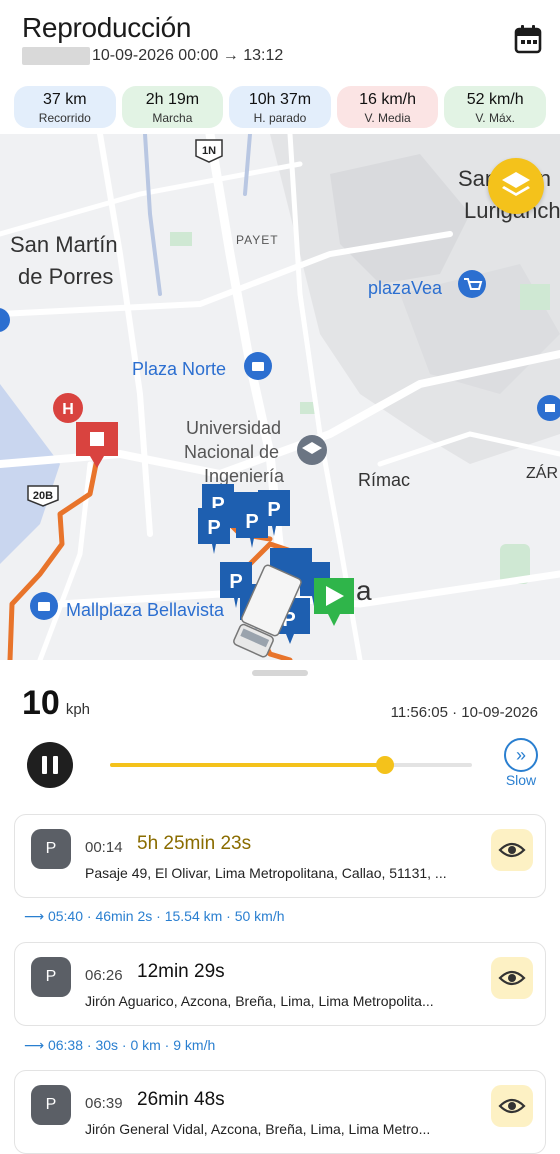 The width and height of the screenshot is (560, 1154). Describe the element at coordinates (312, 450) in the screenshot. I see `school-pin-uni` at that location.